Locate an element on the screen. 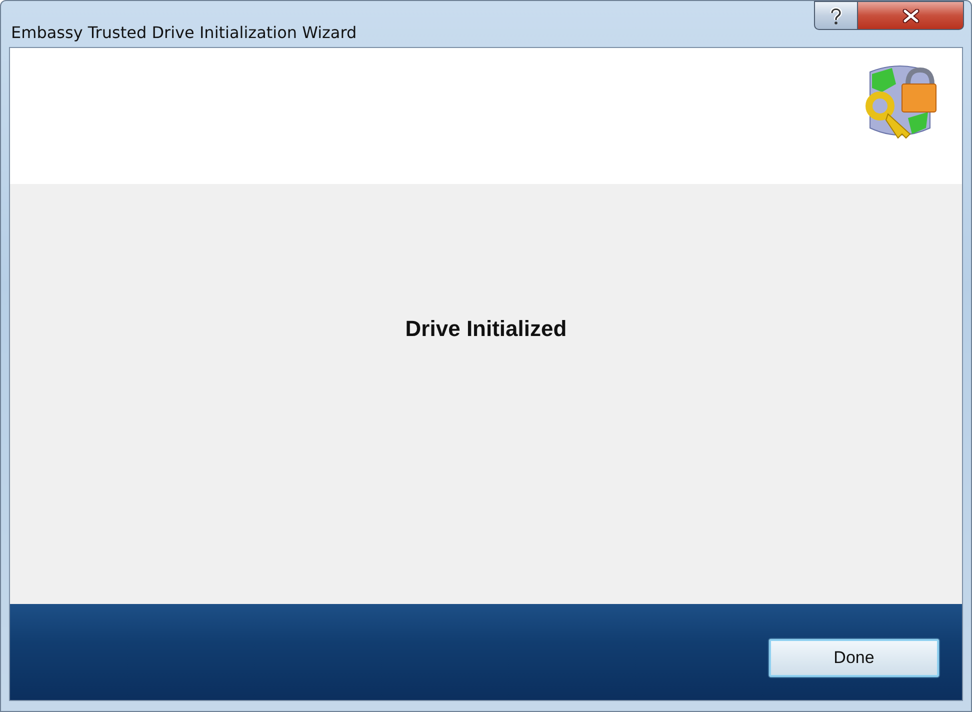 This screenshot has width=972, height=712. help-button is located at coordinates (836, 15).